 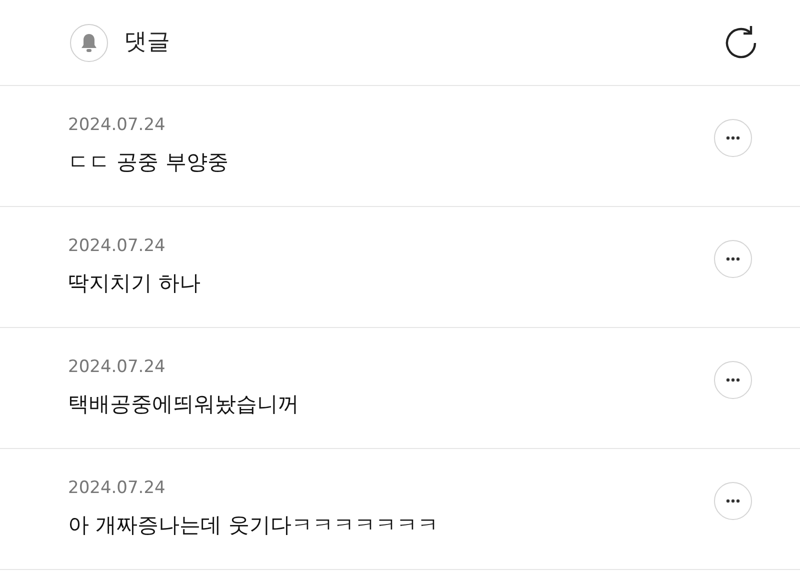 I want to click on comment-text: ㄷㄷ 공중 부양중, so click(x=149, y=162).